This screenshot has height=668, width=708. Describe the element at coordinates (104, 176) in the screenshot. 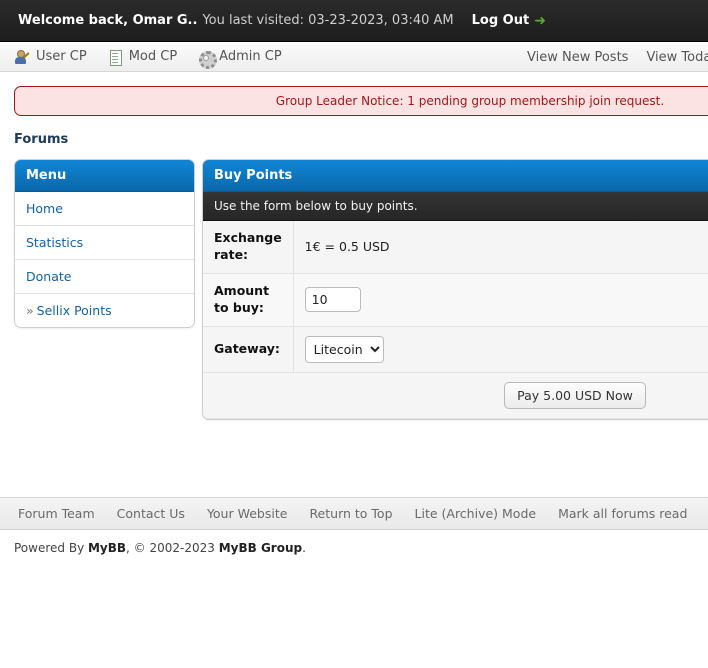

I see `sidebar-title: Menu` at that location.